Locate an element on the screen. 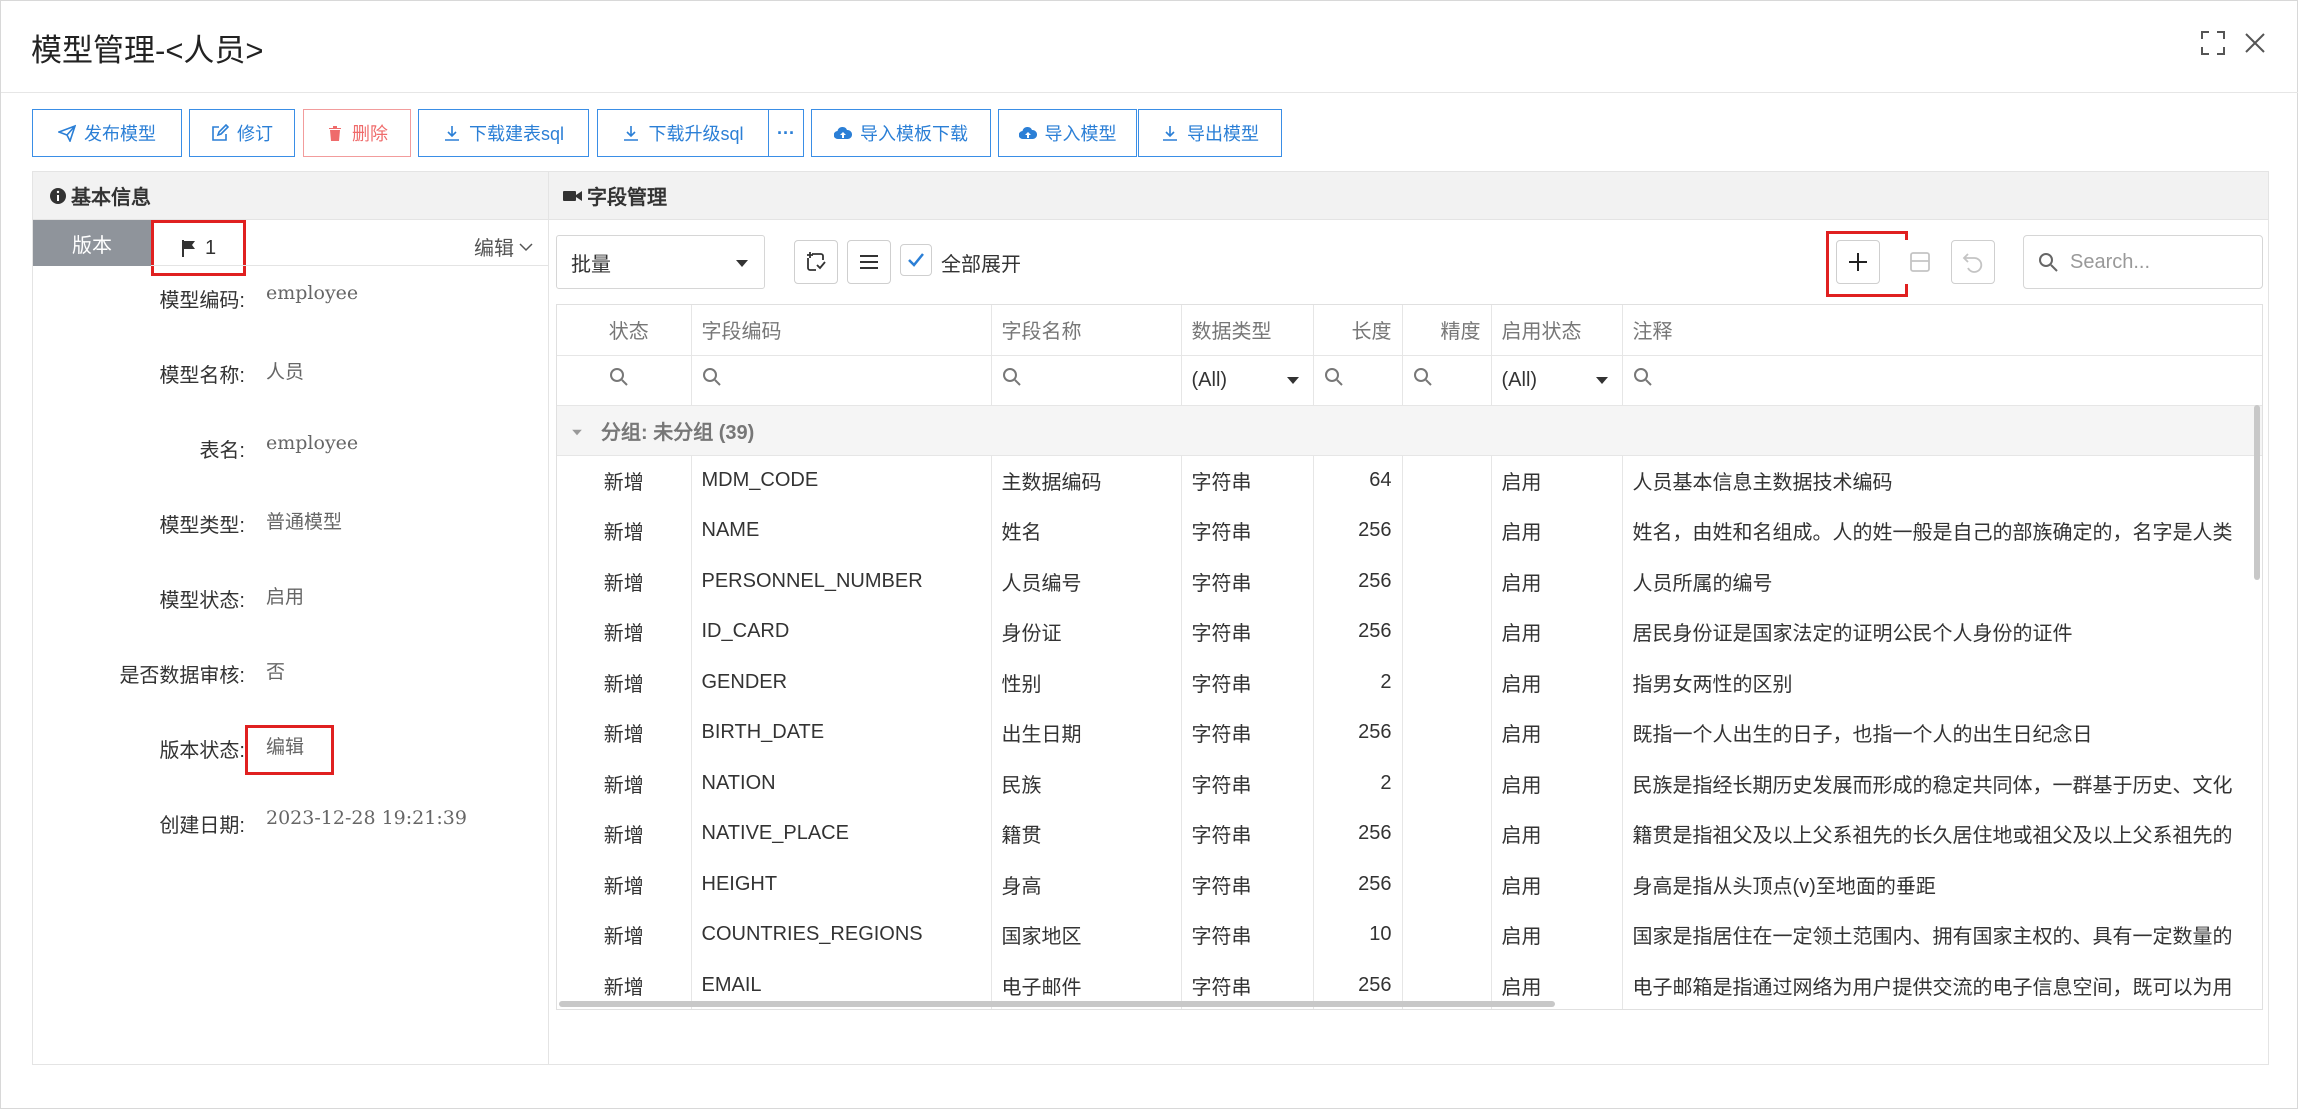  cell-code: HEIGHT is located at coordinates (841, 884).